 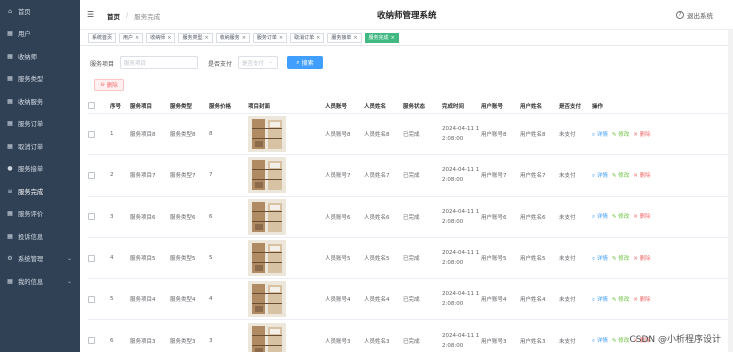 What do you see at coordinates (40, 169) in the screenshot?
I see `sidebar-item: ● 服务接单` at bounding box center [40, 169].